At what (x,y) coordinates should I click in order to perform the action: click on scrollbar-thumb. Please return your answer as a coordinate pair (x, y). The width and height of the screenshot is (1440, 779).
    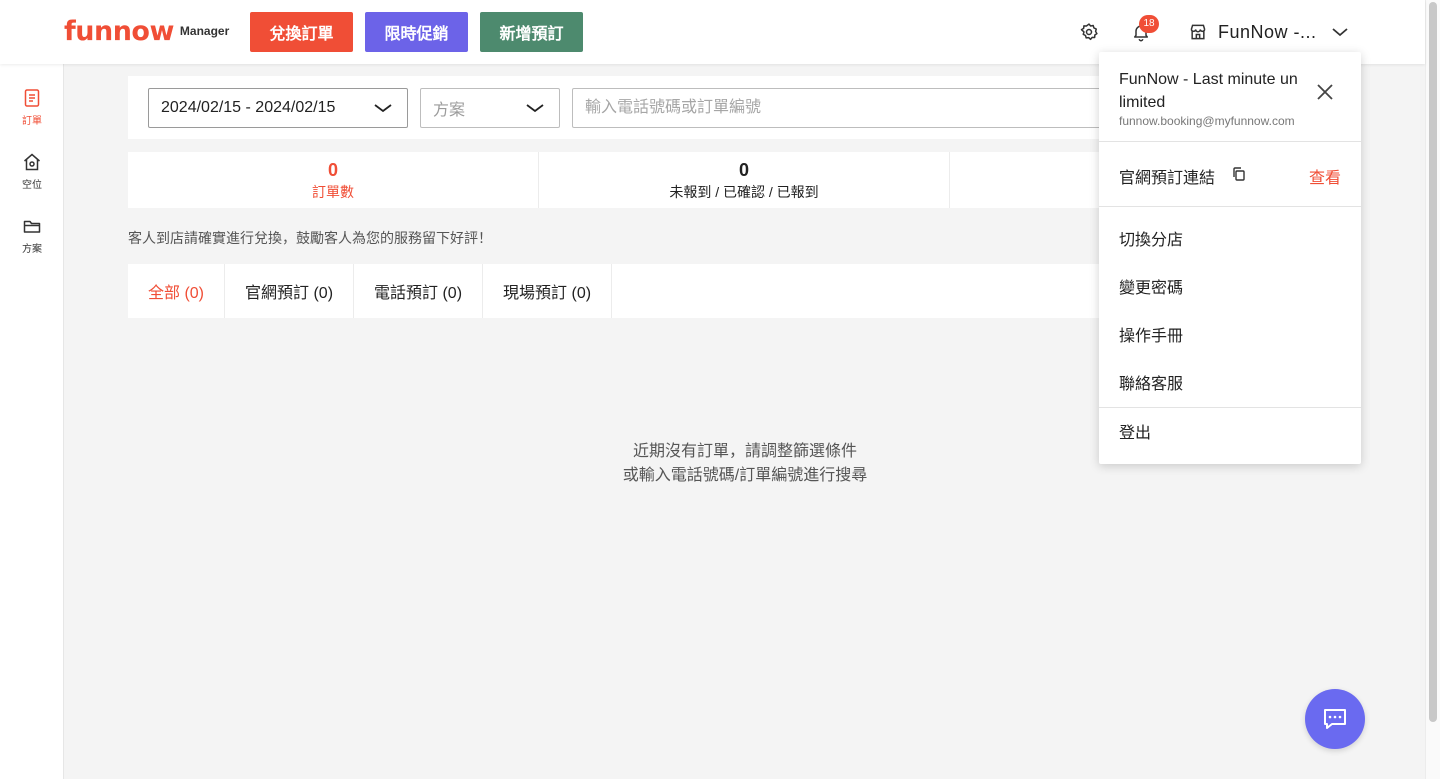
    Looking at the image, I should click on (1433, 362).